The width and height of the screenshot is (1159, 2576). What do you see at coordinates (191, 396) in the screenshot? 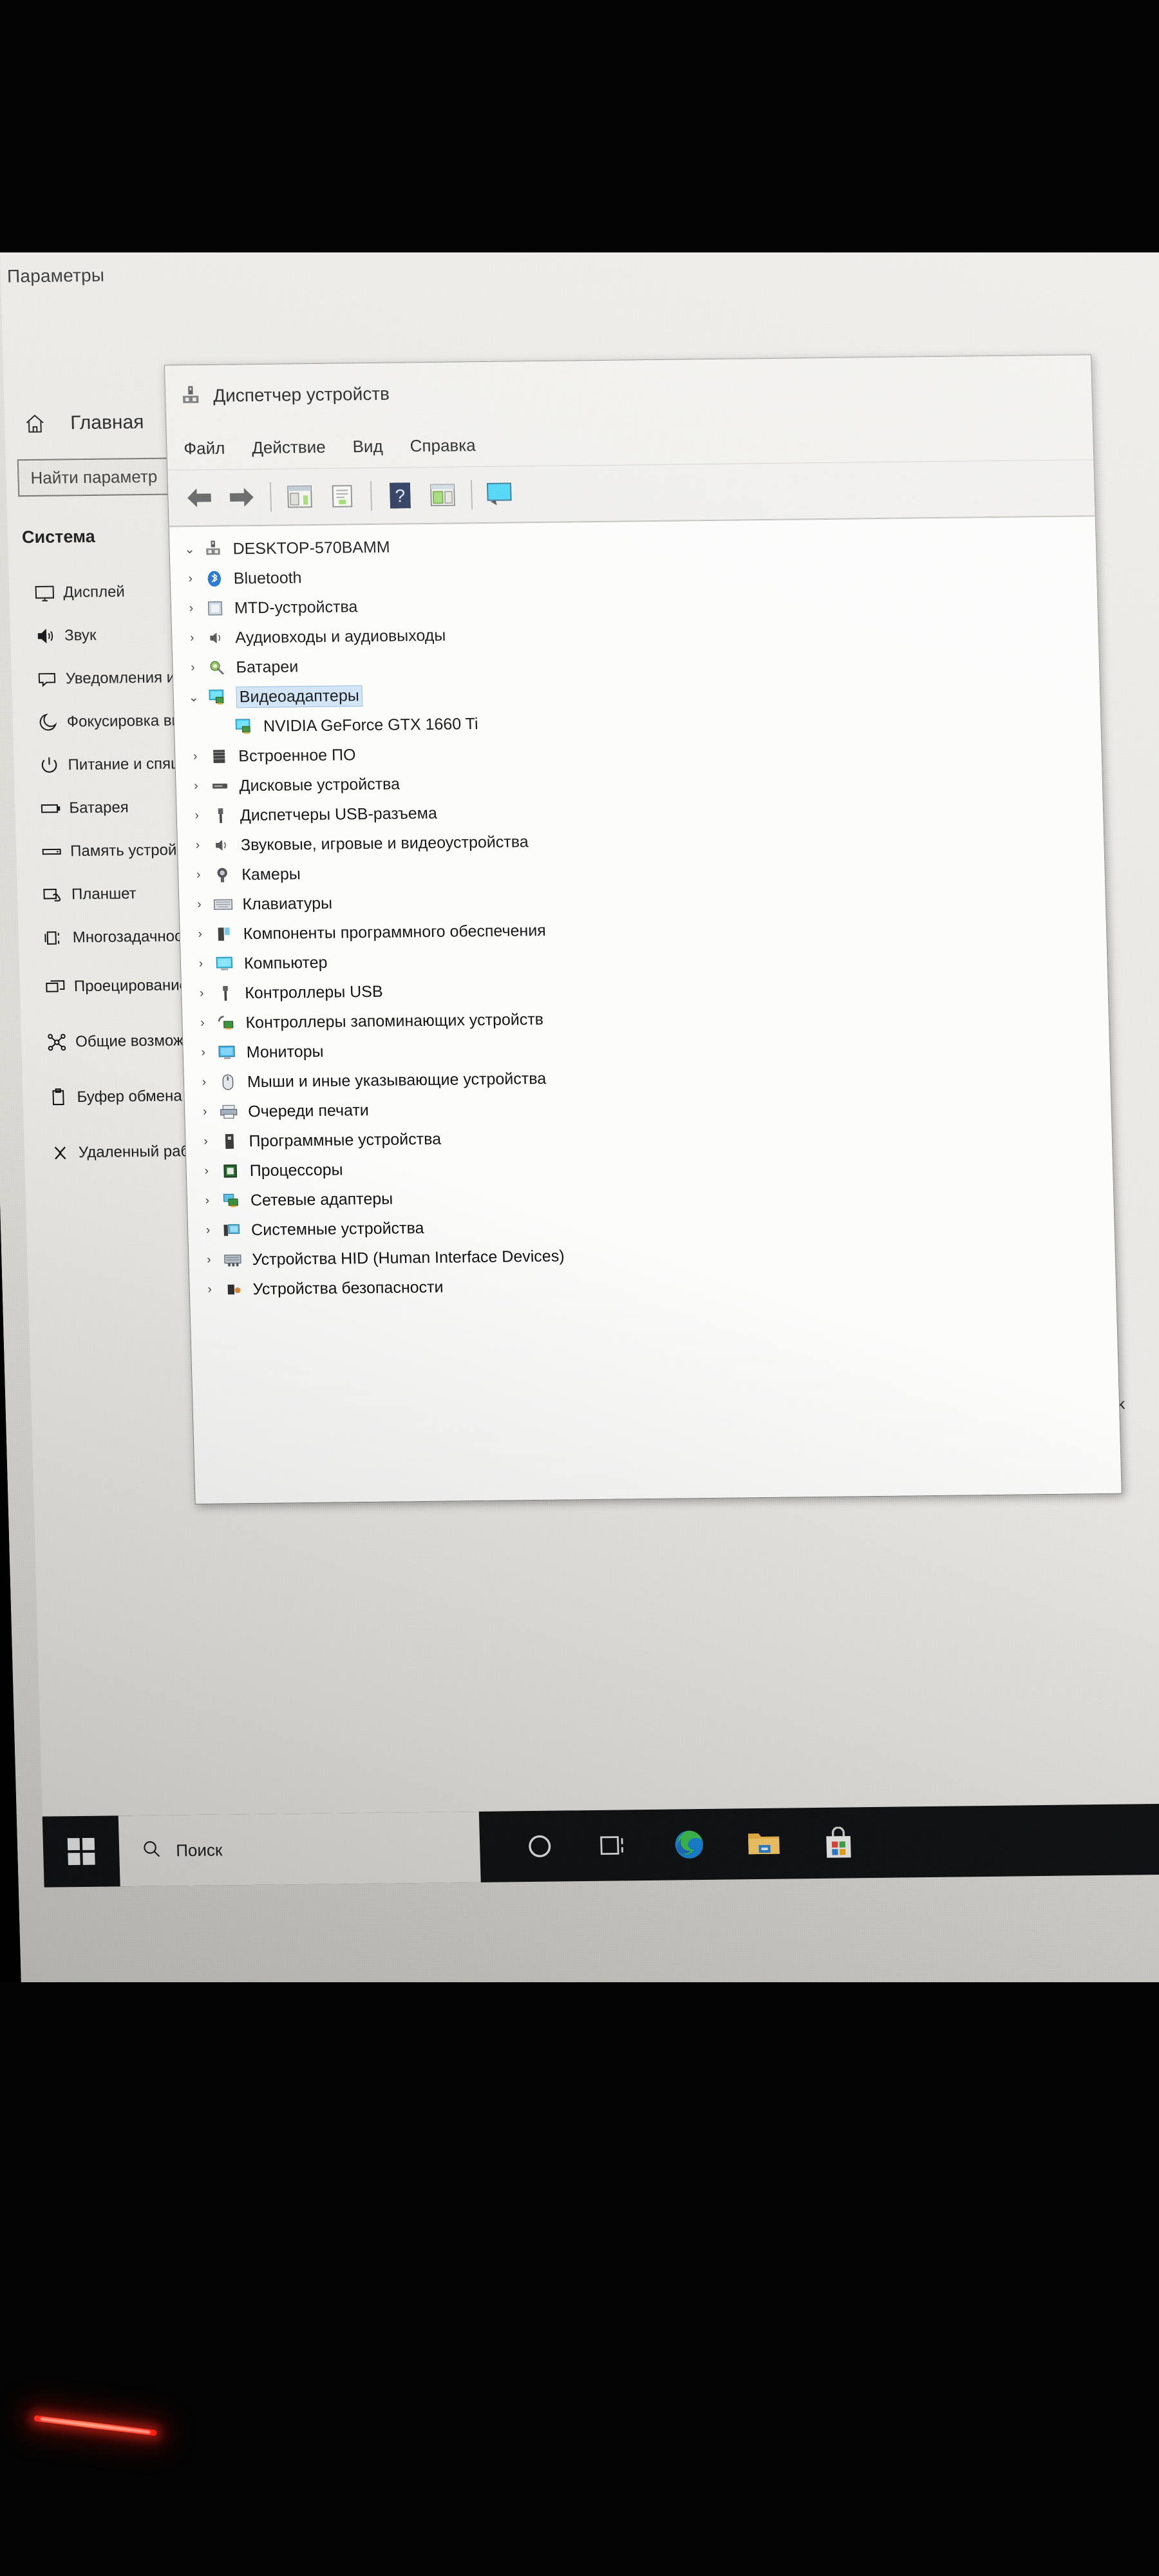
I see `device-manager-icon` at bounding box center [191, 396].